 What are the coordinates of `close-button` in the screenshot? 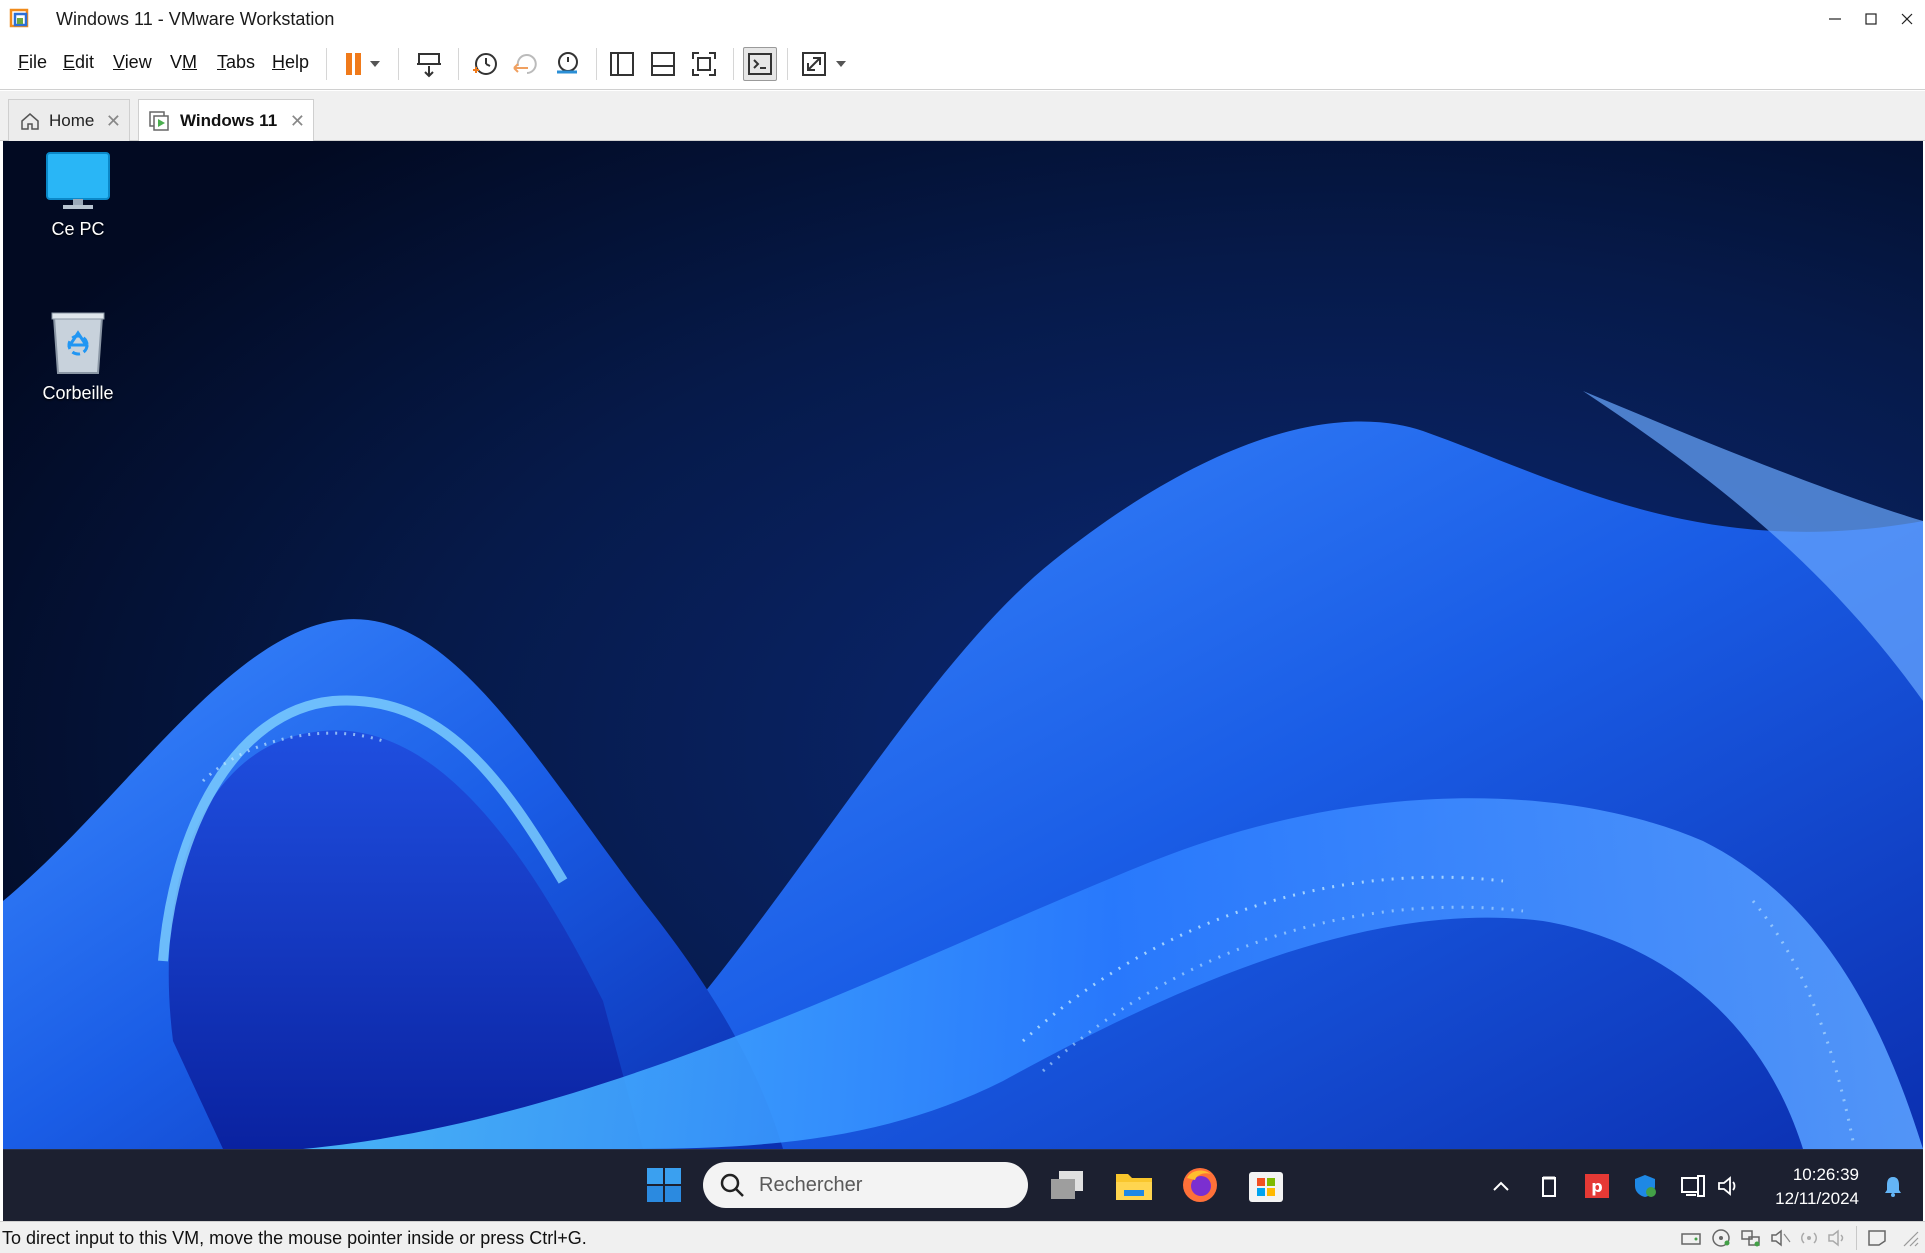 It's located at (1907, 19).